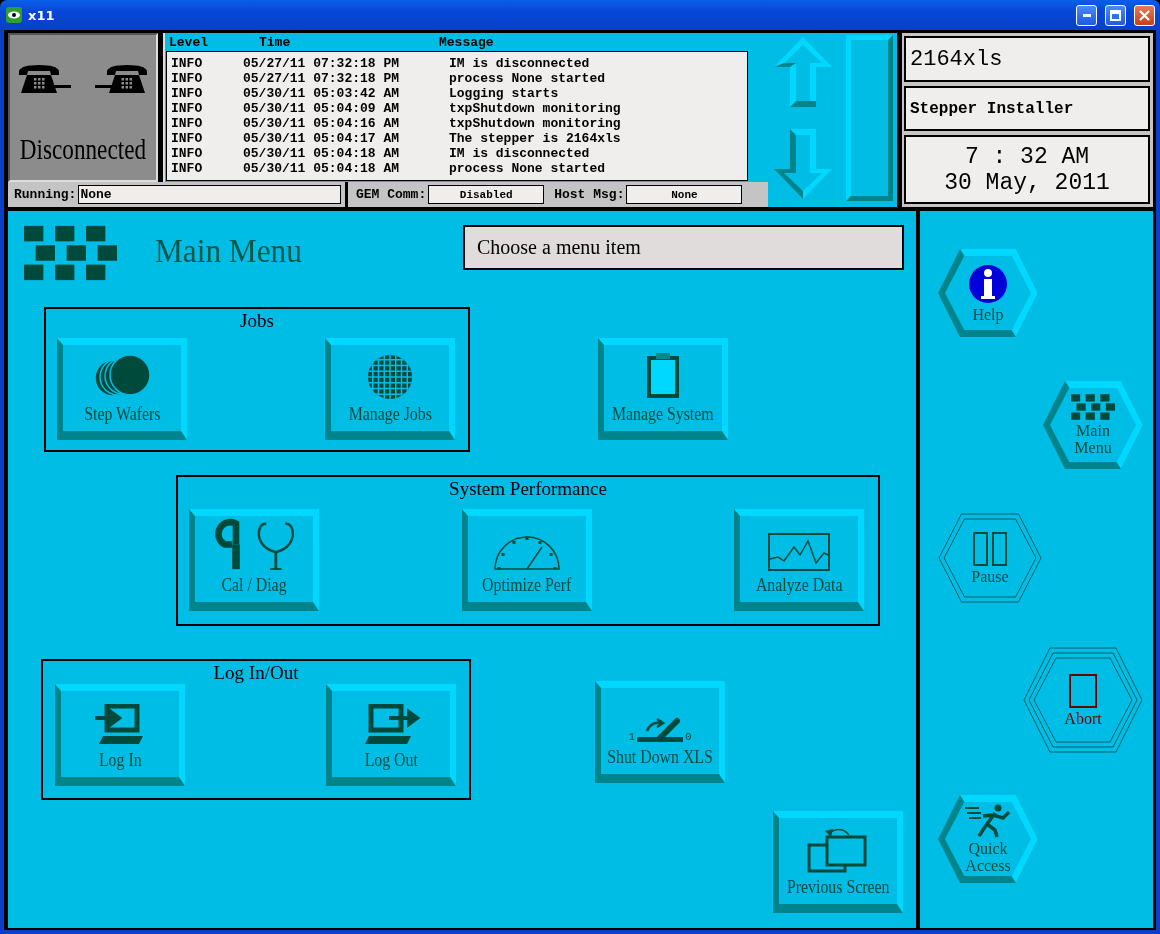  What do you see at coordinates (390, 377) in the screenshot?
I see `wafer-grid-icon` at bounding box center [390, 377].